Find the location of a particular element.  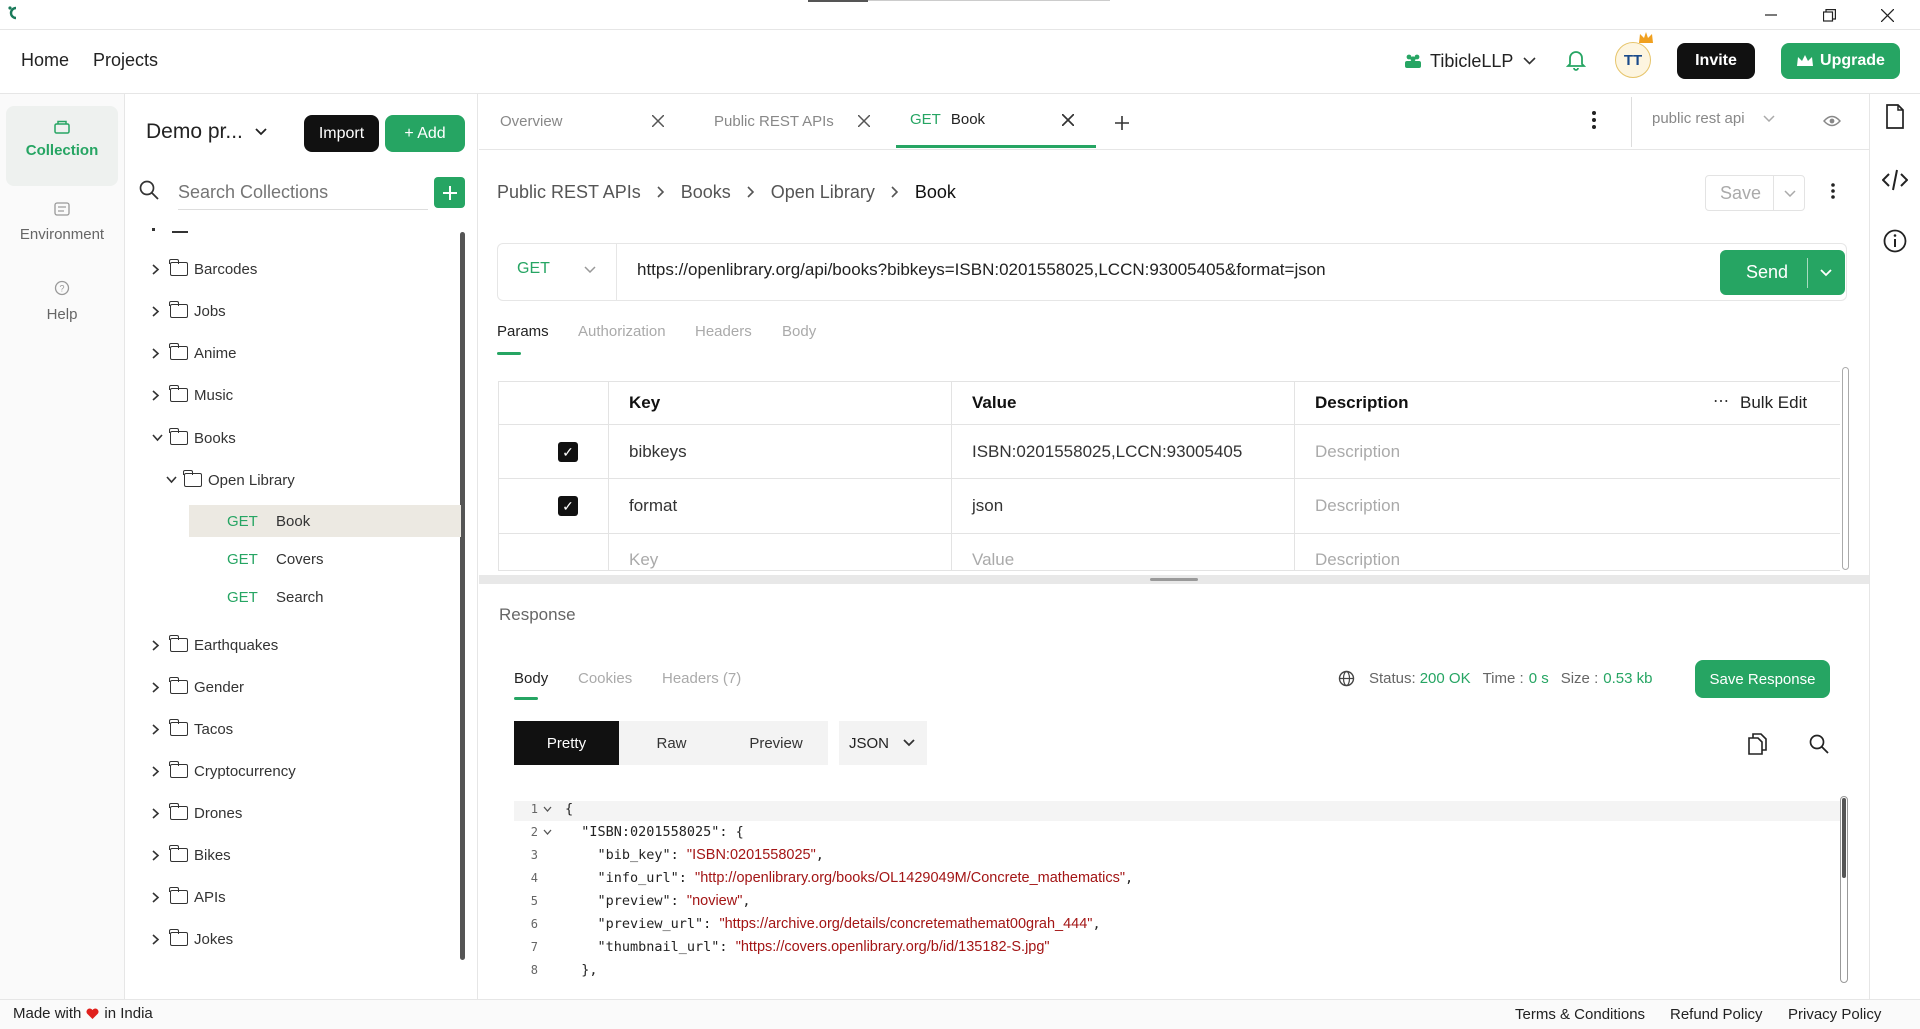

breadcrumb-item: Books is located at coordinates (706, 192).